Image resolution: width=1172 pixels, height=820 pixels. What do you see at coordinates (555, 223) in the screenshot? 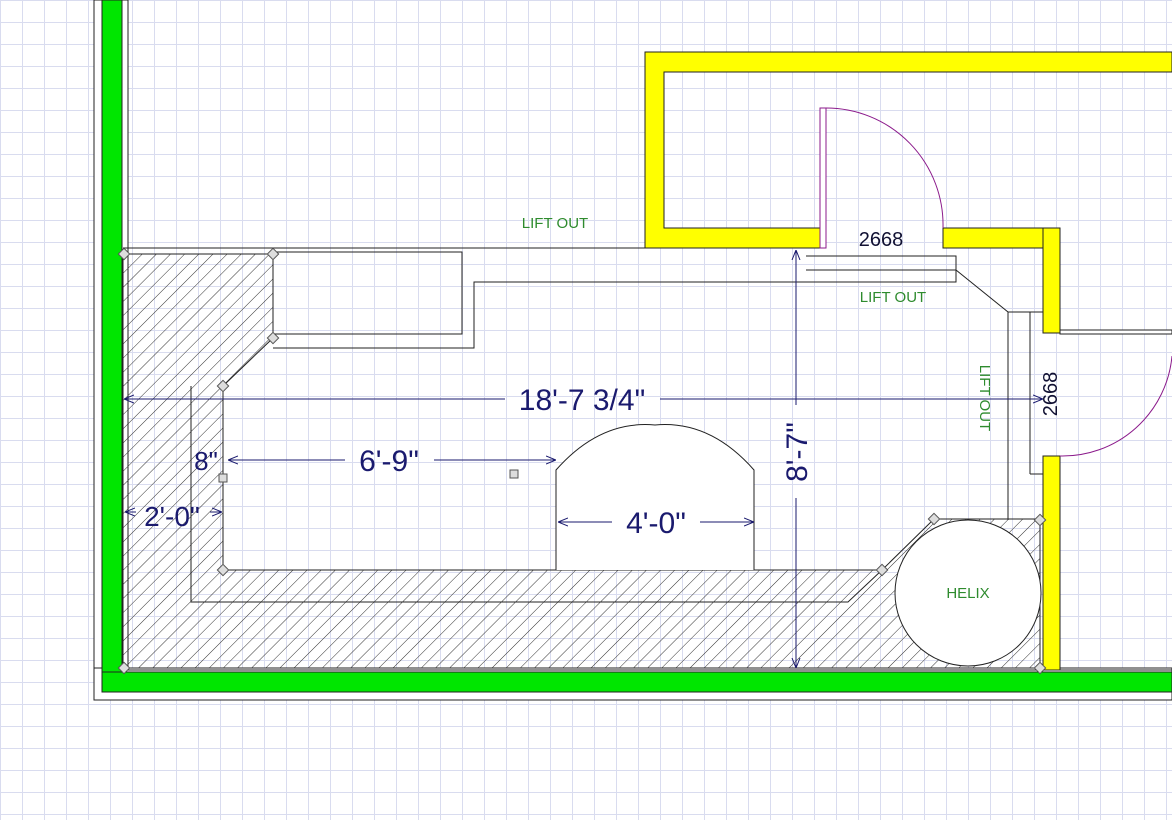
I see `note-lift-out-top: LIFT OUT` at bounding box center [555, 223].